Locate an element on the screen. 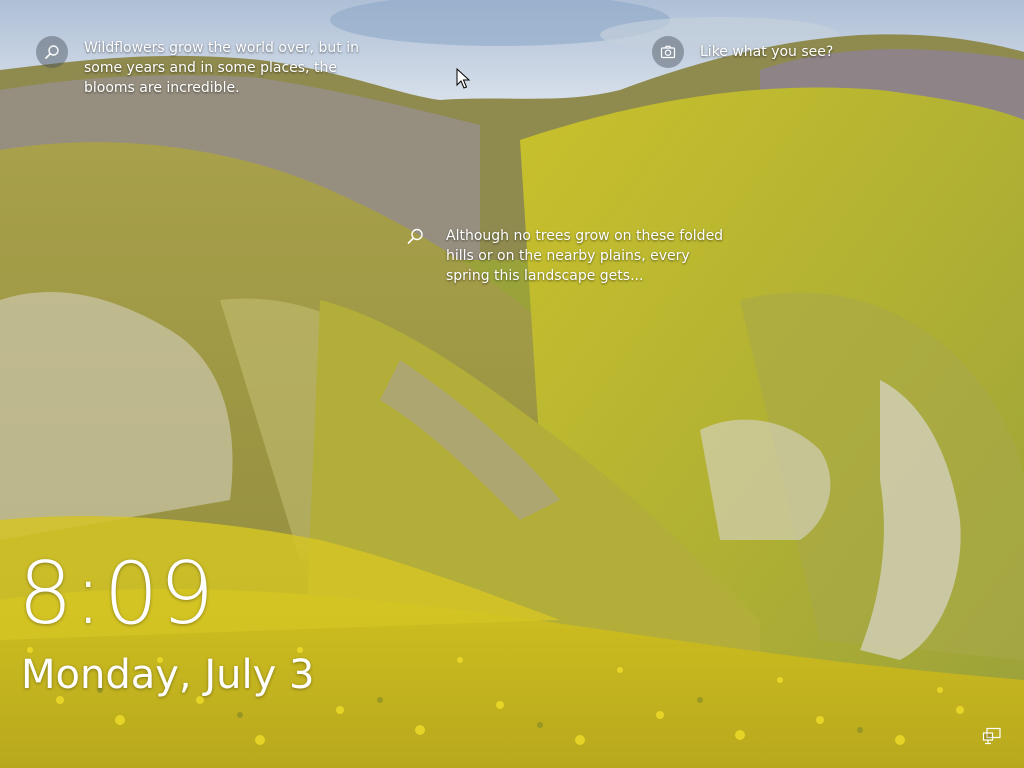 The image size is (1024, 768). camera-icon is located at coordinates (668, 52).